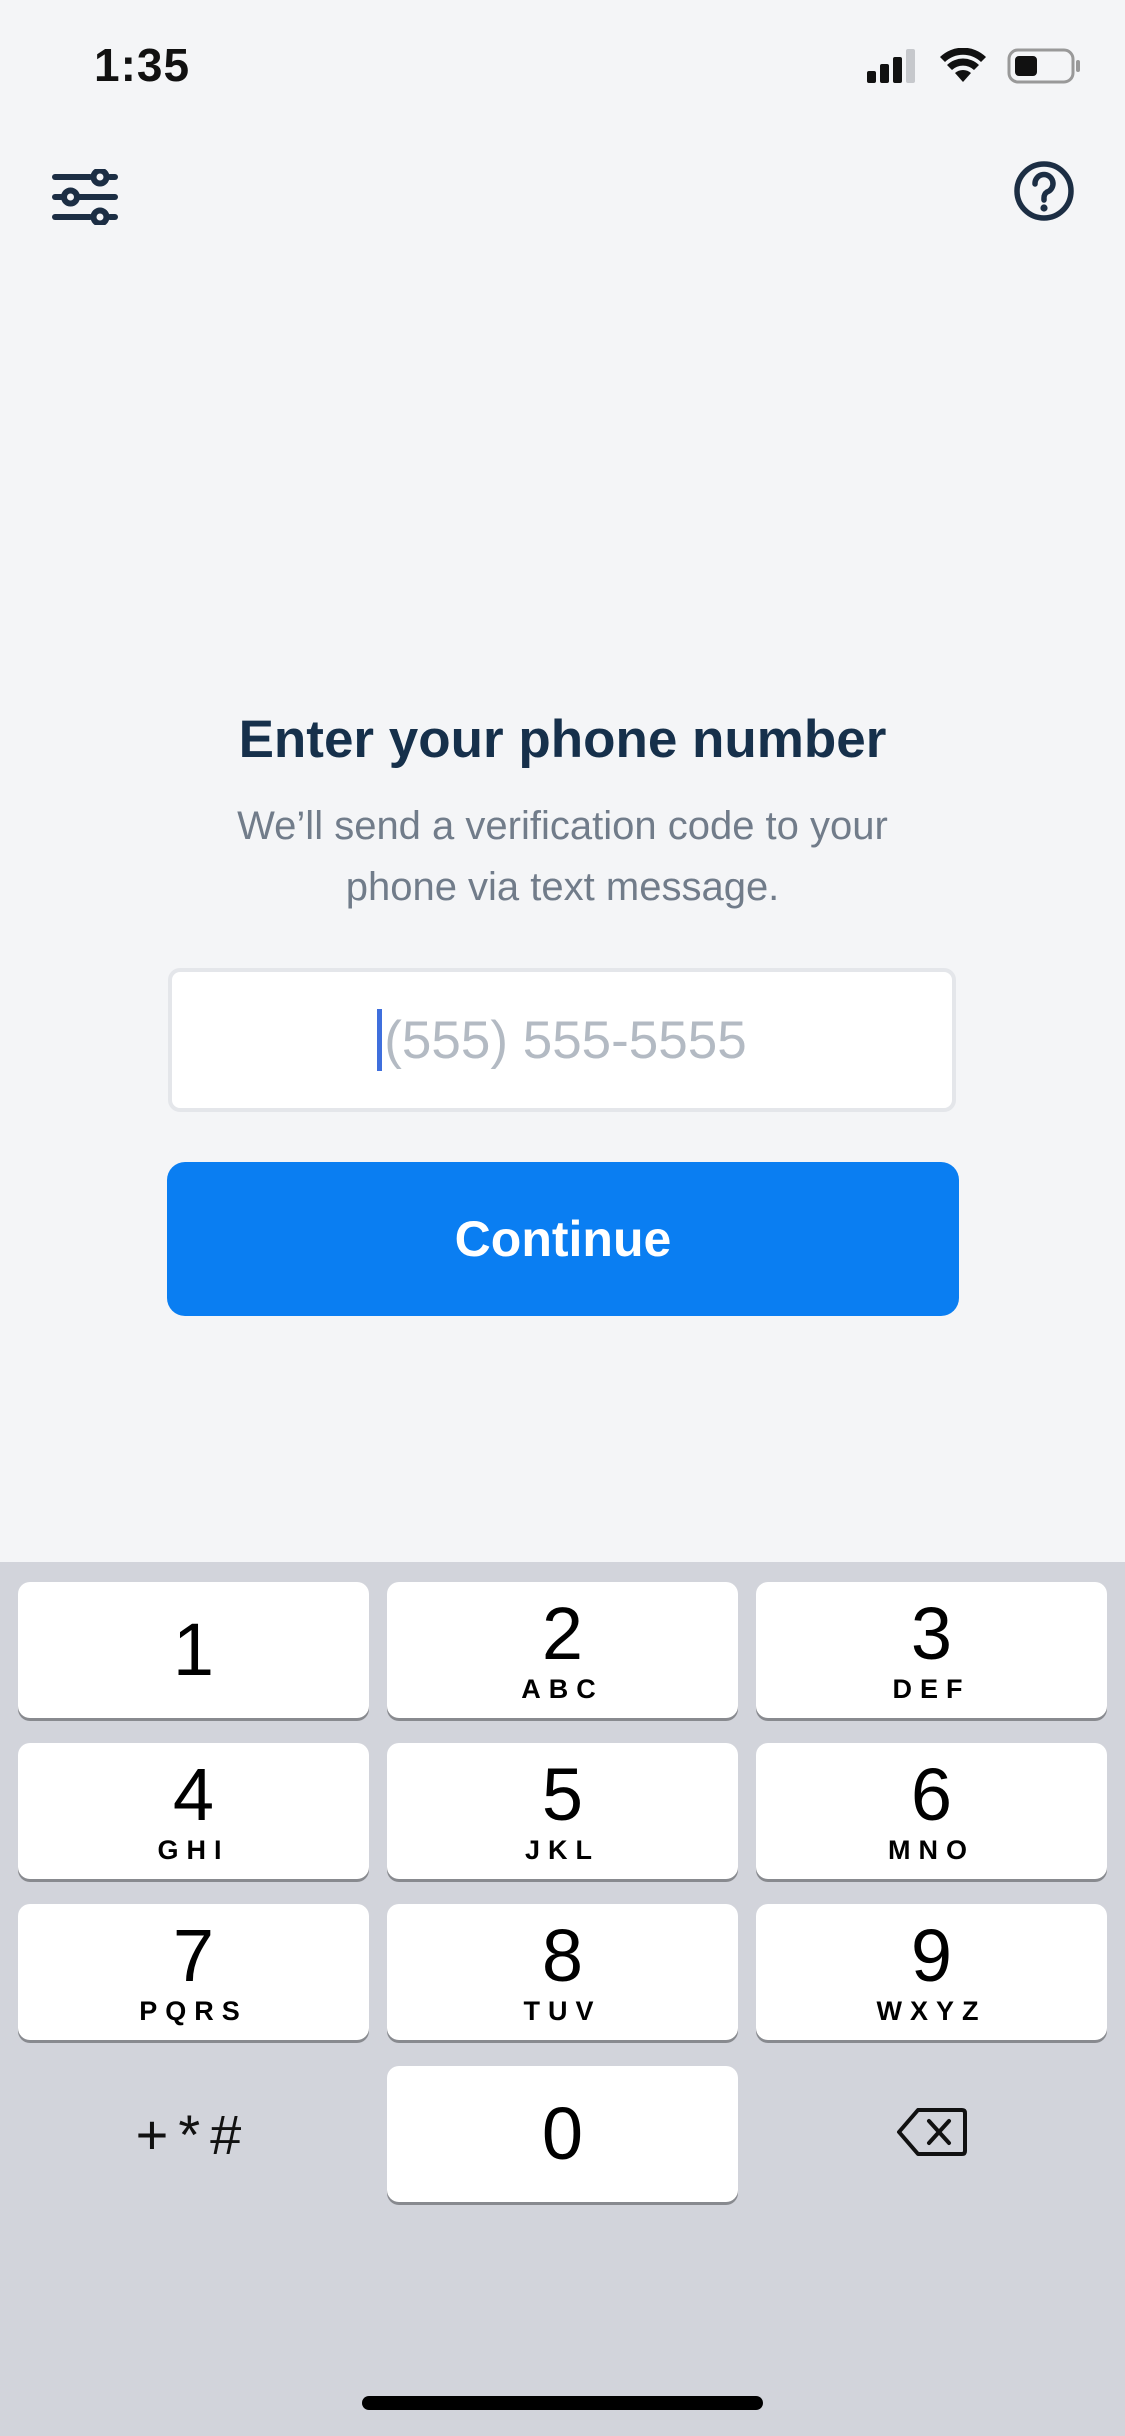 The width and height of the screenshot is (1125, 2436). I want to click on wifi-icon, so click(963, 68).